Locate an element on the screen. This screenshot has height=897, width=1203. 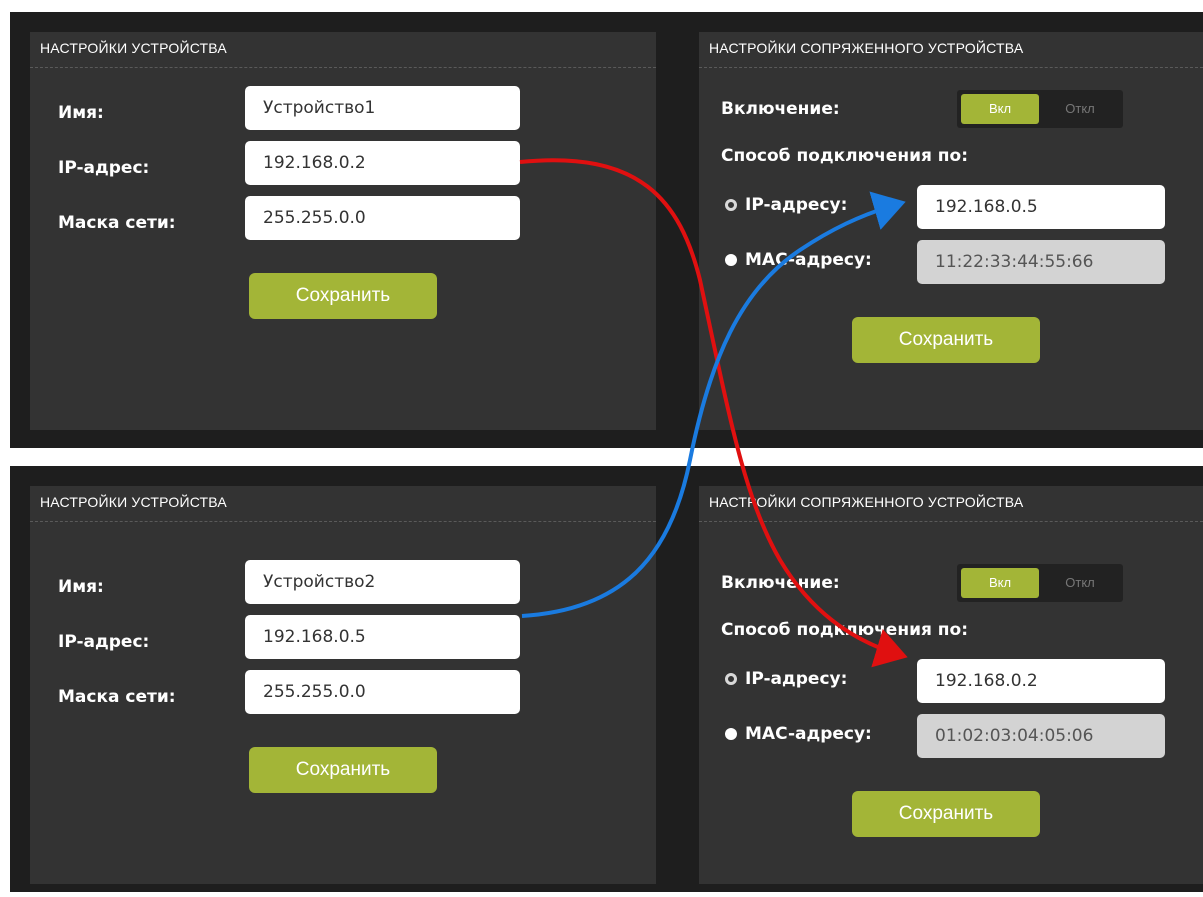
paired-mac-input: 11:22:33:44:55:66 is located at coordinates (1041, 262).